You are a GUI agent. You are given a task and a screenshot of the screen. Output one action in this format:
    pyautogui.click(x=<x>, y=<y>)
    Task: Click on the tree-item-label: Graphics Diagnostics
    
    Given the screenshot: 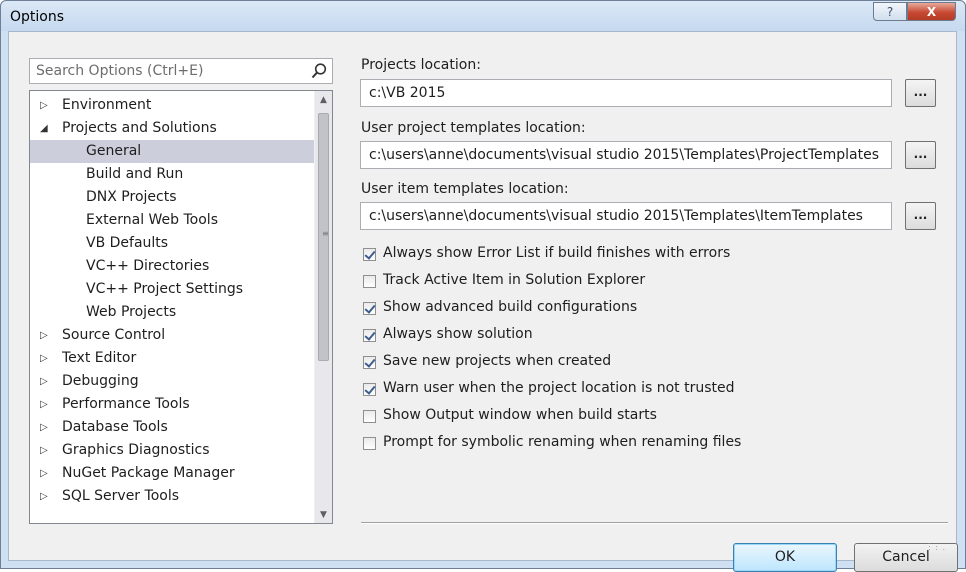 What is the action you would take?
    pyautogui.click(x=136, y=450)
    